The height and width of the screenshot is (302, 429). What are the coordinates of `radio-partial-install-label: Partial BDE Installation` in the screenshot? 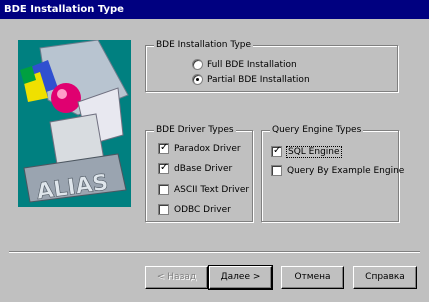 It's located at (258, 79).